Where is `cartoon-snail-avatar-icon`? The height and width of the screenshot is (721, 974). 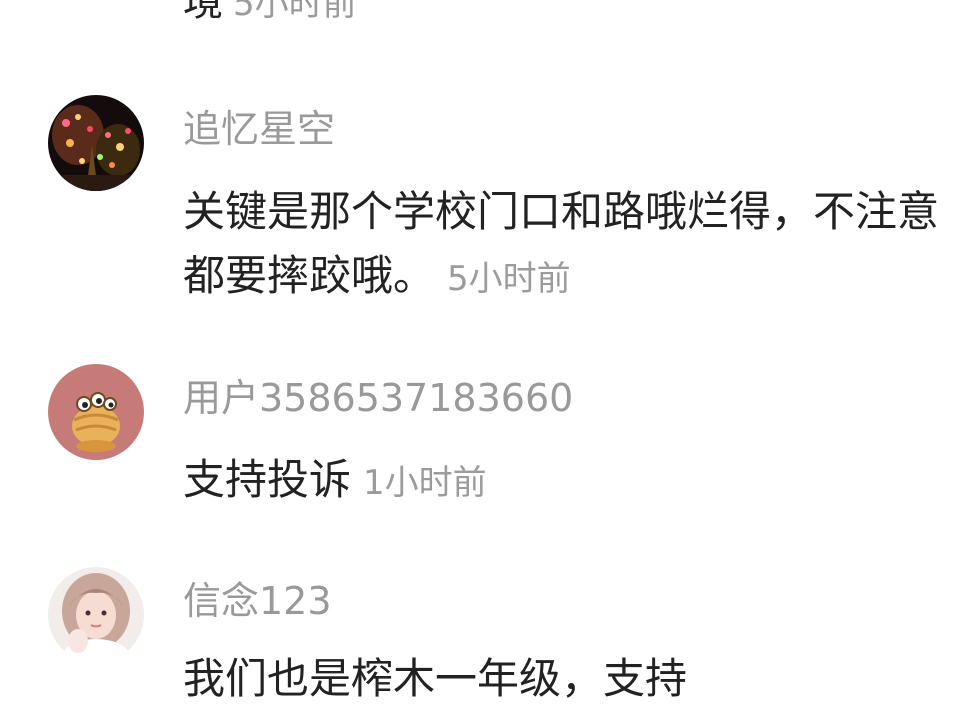 cartoon-snail-avatar-icon is located at coordinates (96, 412).